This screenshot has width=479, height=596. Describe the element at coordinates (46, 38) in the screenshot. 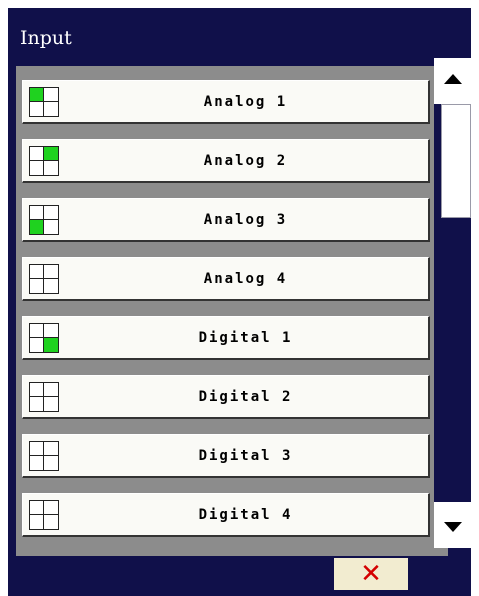

I see `dialog-title: Input` at that location.